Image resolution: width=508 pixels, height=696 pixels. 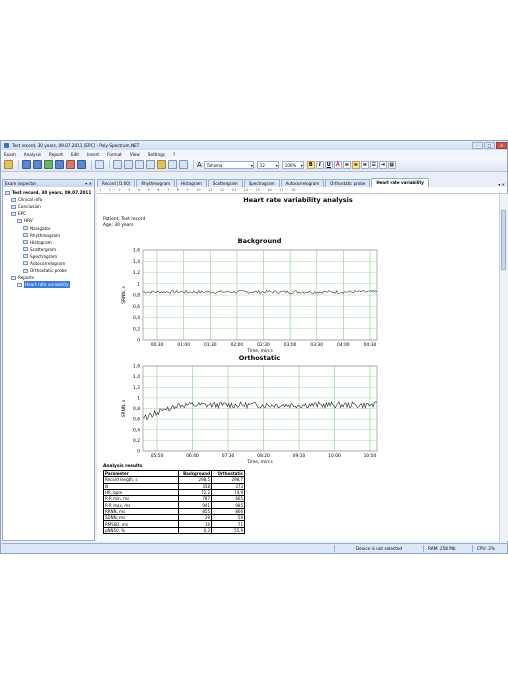 I want to click on table-icon: ▦, so click(x=391, y=164).